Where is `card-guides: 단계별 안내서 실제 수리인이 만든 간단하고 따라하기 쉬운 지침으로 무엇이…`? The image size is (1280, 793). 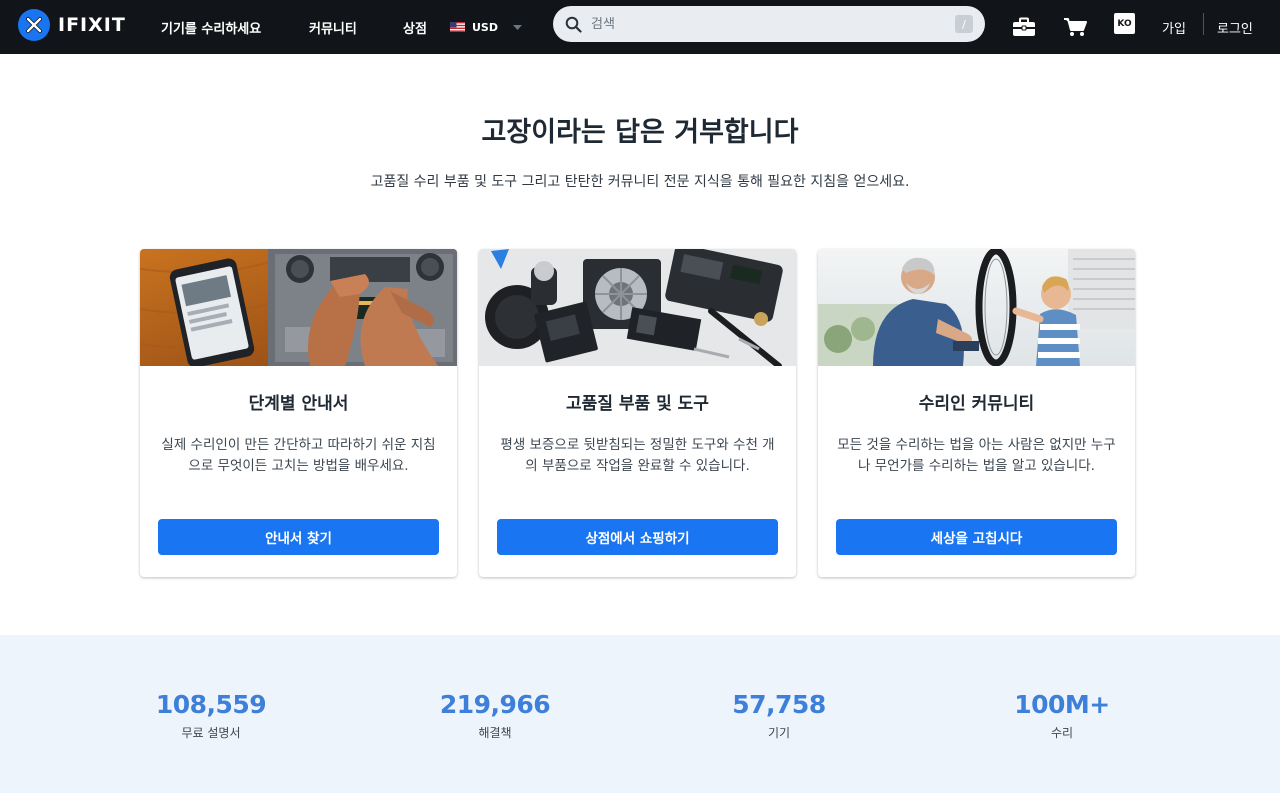 card-guides: 단계별 안내서 실제 수리인이 만든 간단하고 따라하기 쉬운 지침으로 무엇이… is located at coordinates (298, 413).